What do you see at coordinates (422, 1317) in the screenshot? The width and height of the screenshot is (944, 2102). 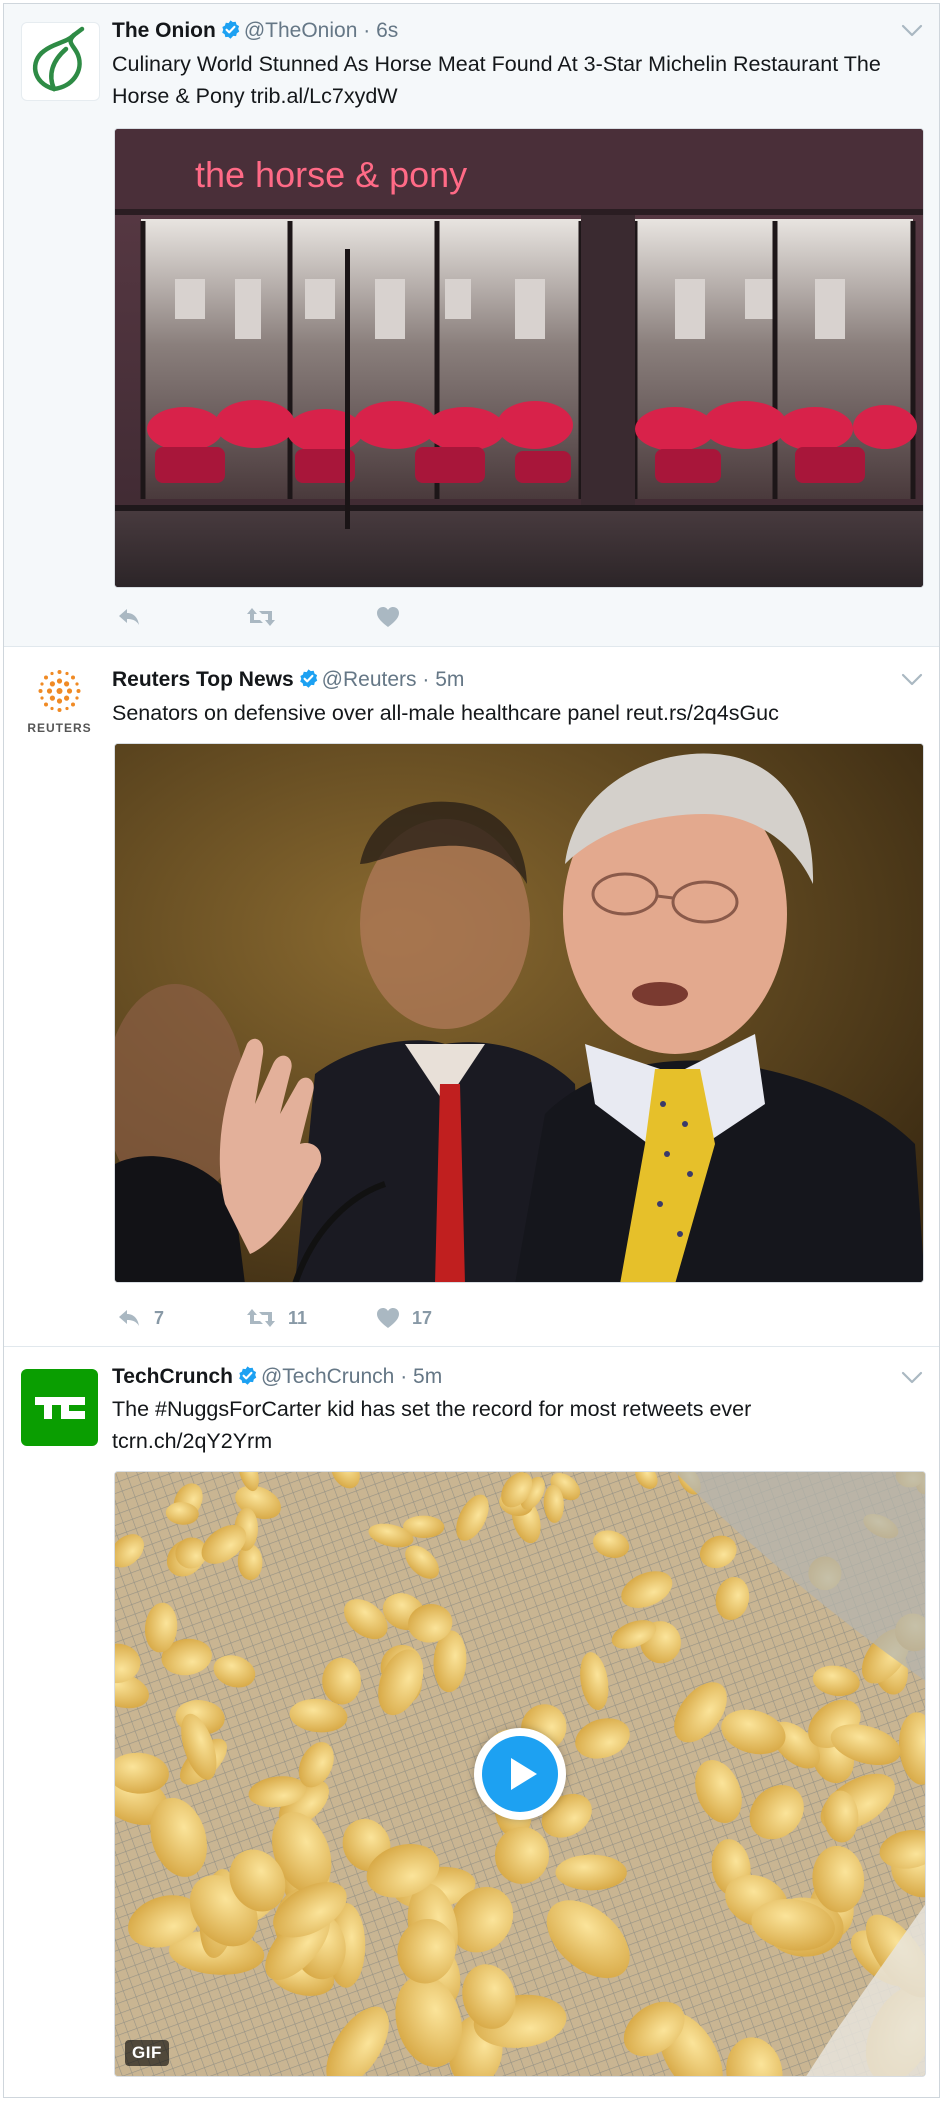 I see `like-count: 17` at bounding box center [422, 1317].